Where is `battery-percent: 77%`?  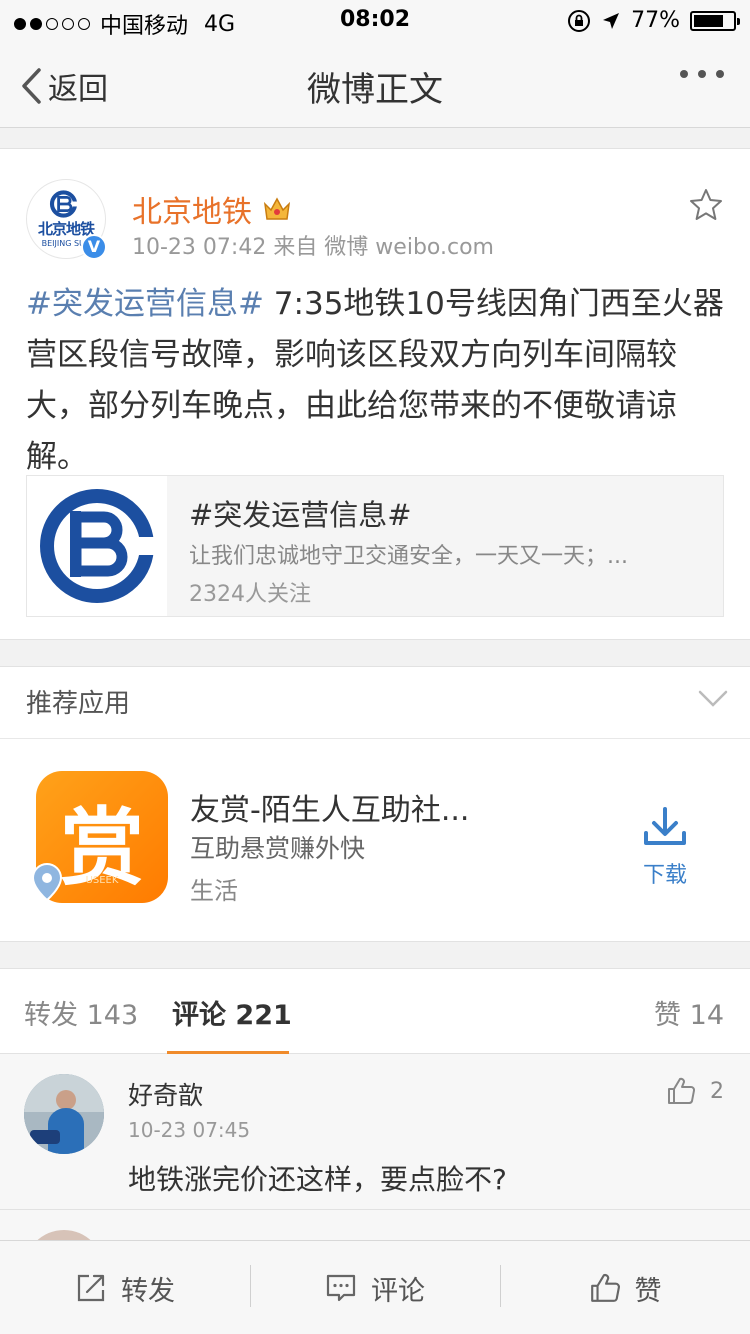
battery-percent: 77% is located at coordinates (655, 20).